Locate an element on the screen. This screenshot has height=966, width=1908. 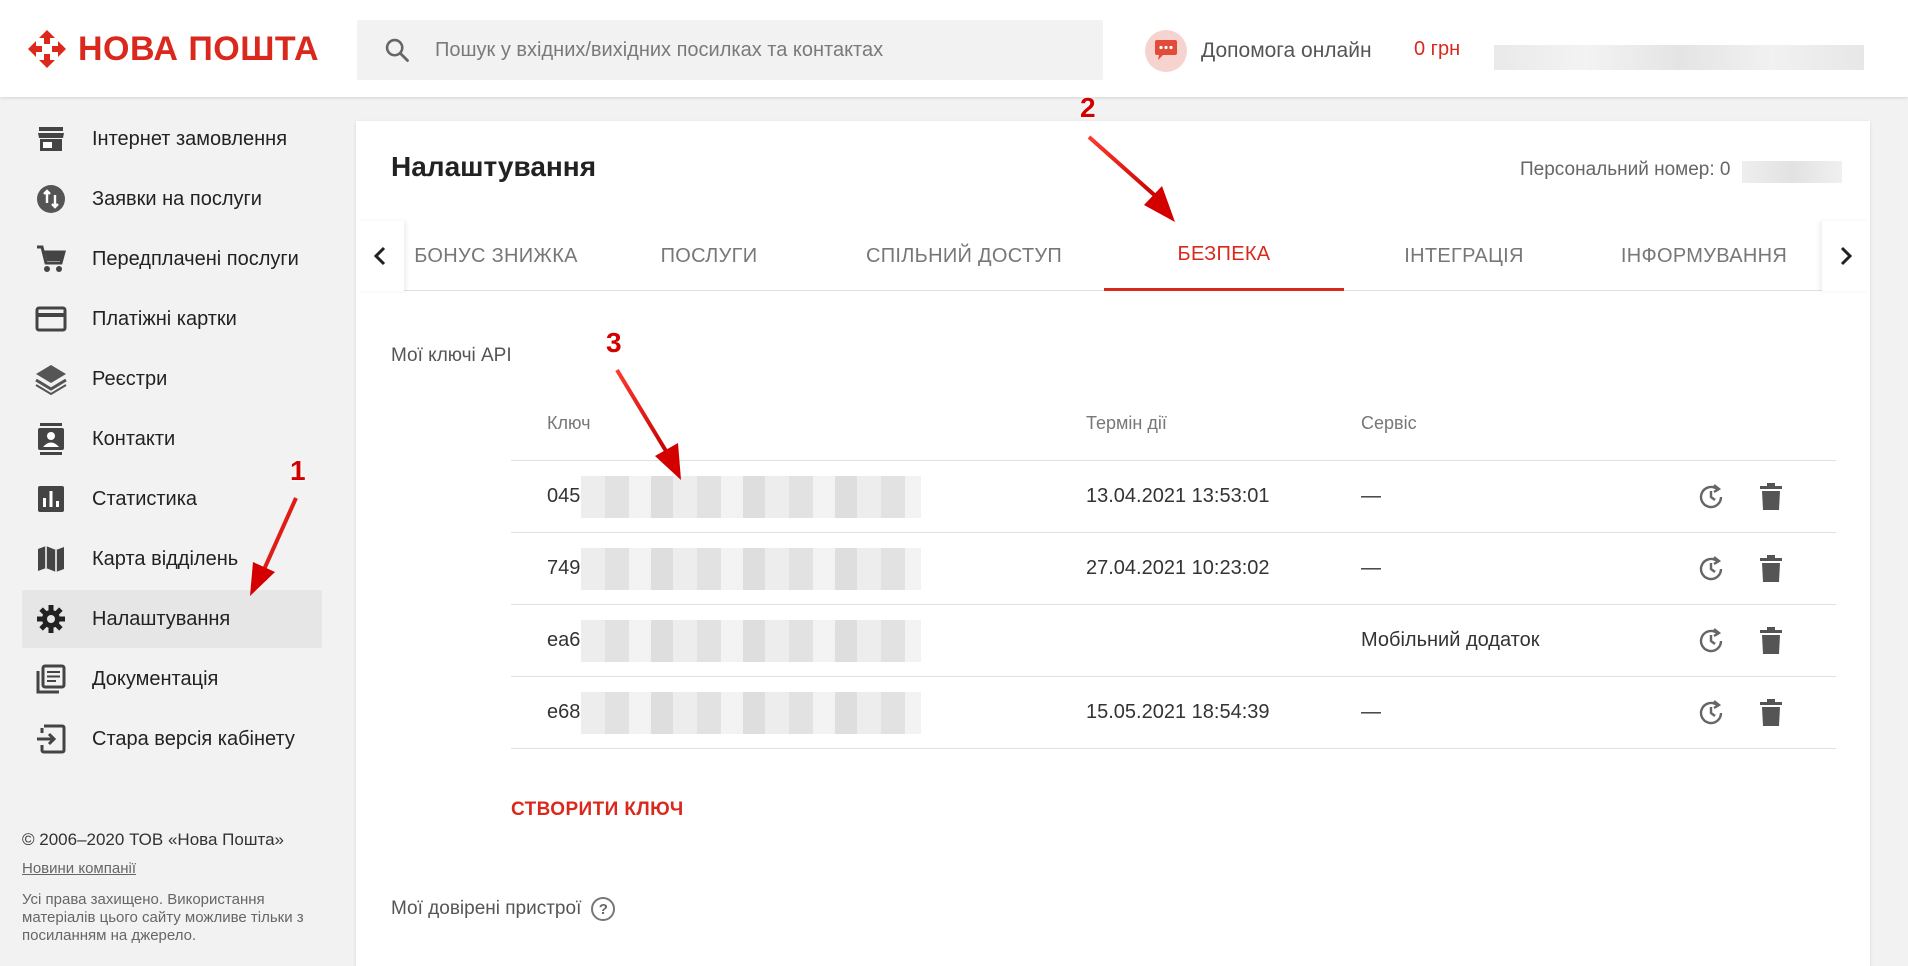
store-icon is located at coordinates (51, 139).